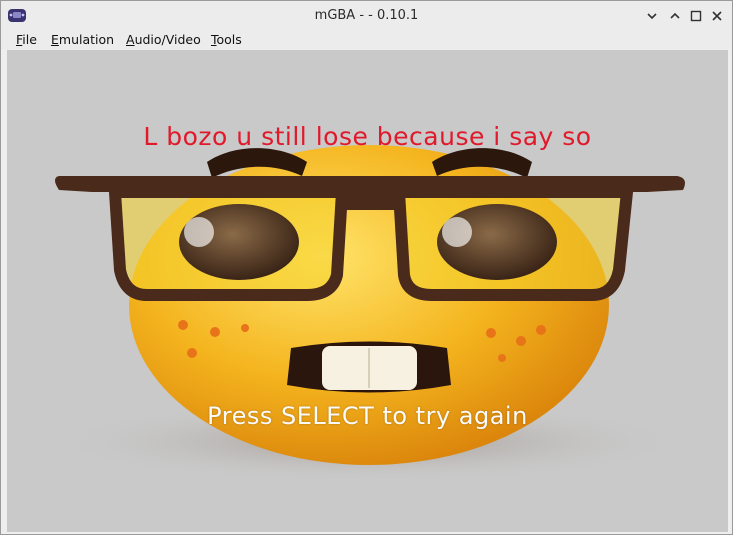 The image size is (733, 535). Describe the element at coordinates (367, 136) in the screenshot. I see `game-top-caption: L bozo u still lose because i say so` at that location.